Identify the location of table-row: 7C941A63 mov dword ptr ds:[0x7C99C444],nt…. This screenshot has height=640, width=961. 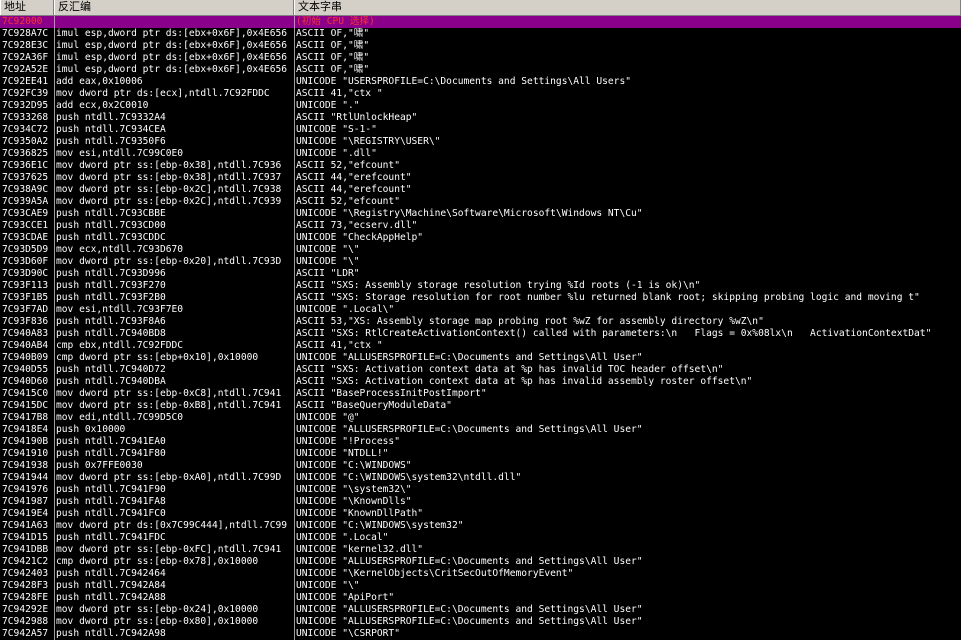
(480, 526).